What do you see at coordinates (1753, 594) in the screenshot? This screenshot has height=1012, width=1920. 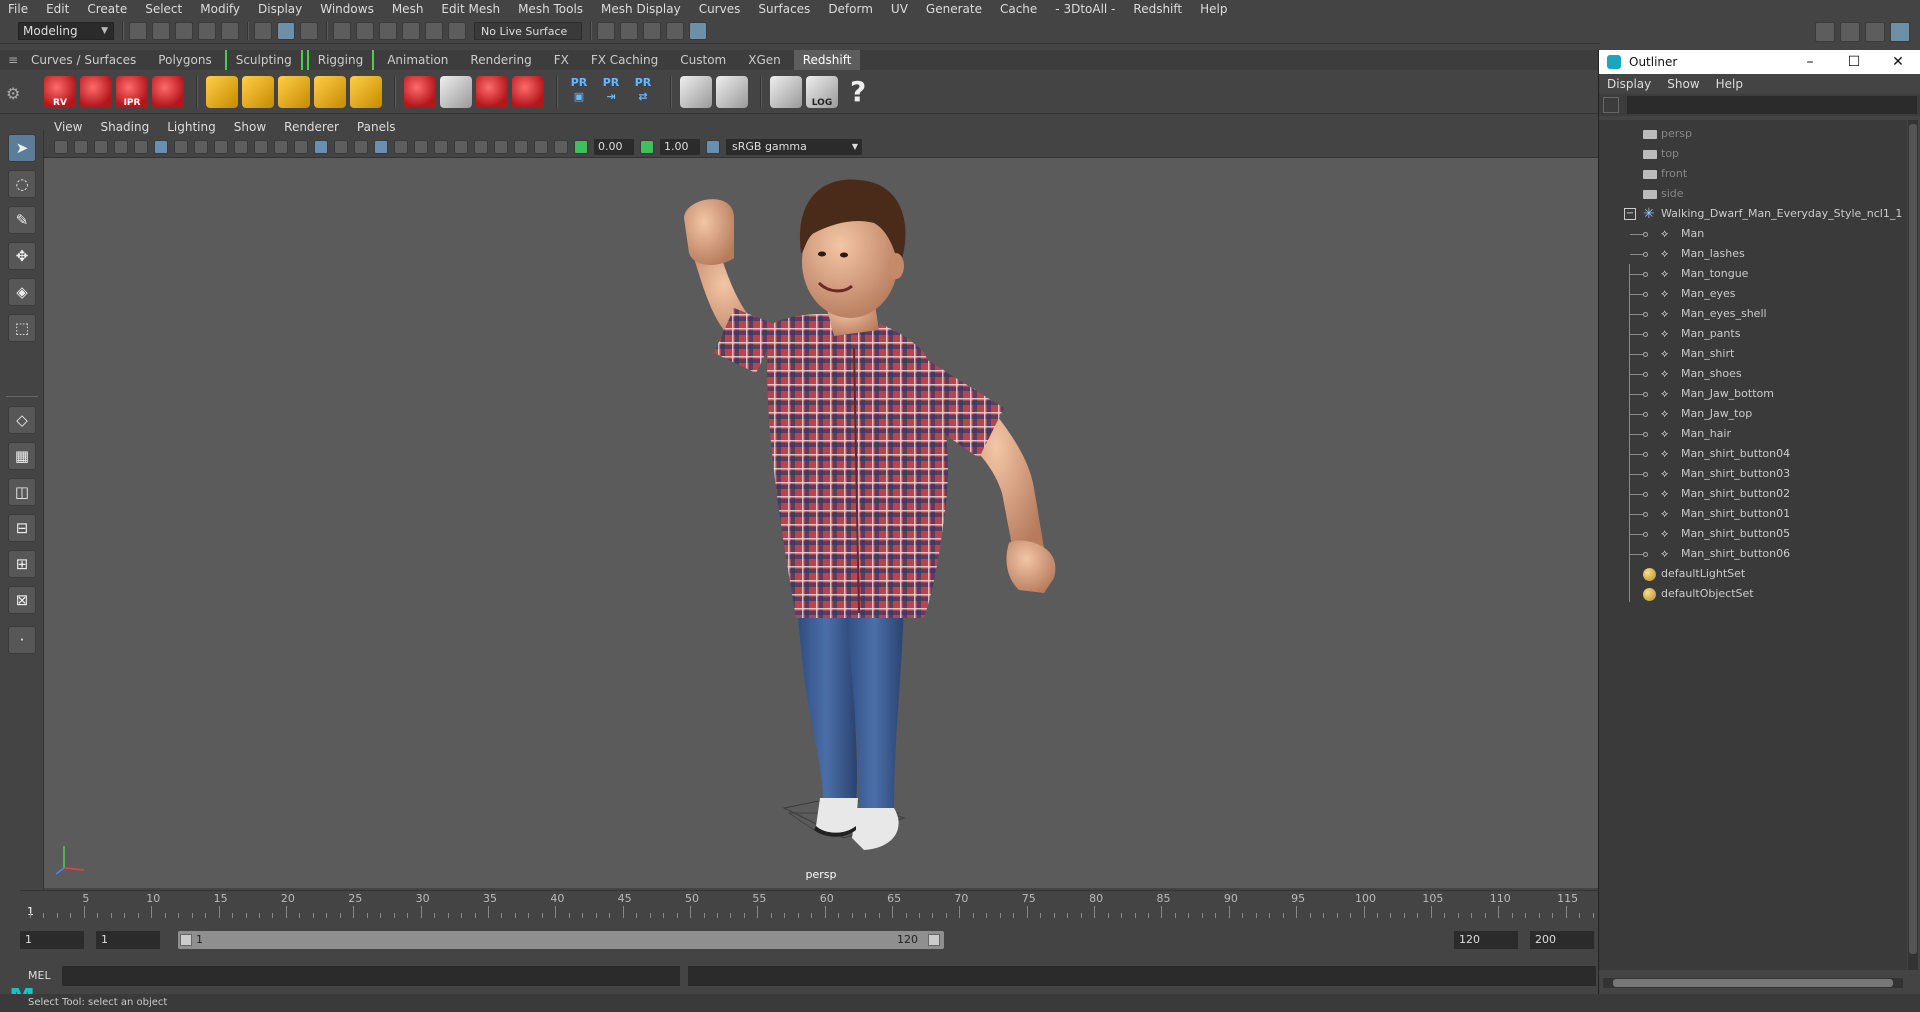 I see `outliner-item-set: defaultObjectSet` at bounding box center [1753, 594].